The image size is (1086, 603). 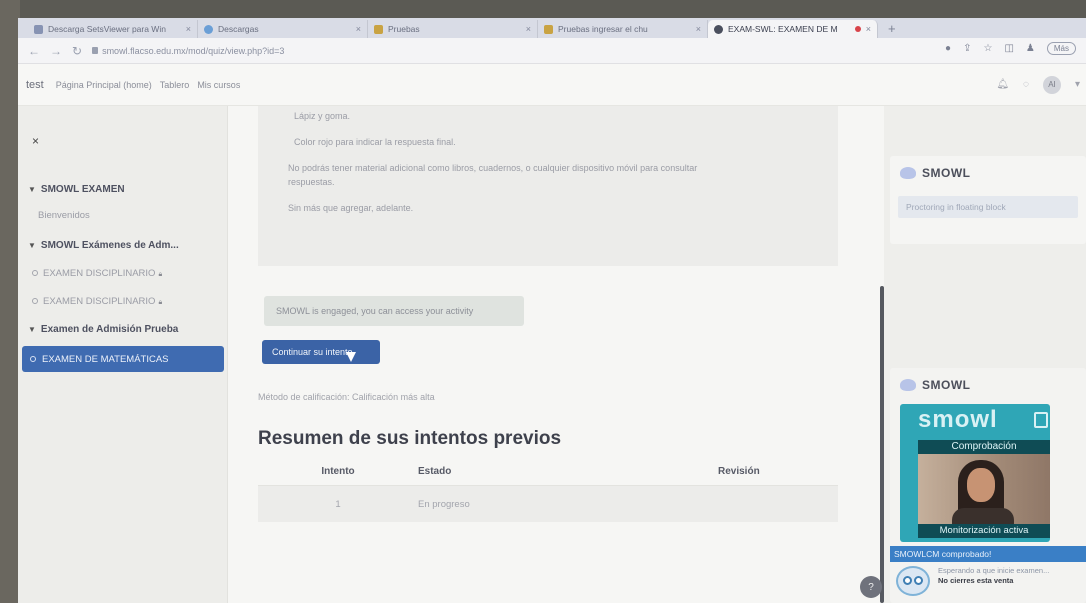 I want to click on lcm-status-bar: SMOWLCM comprobado!, so click(x=988, y=554).